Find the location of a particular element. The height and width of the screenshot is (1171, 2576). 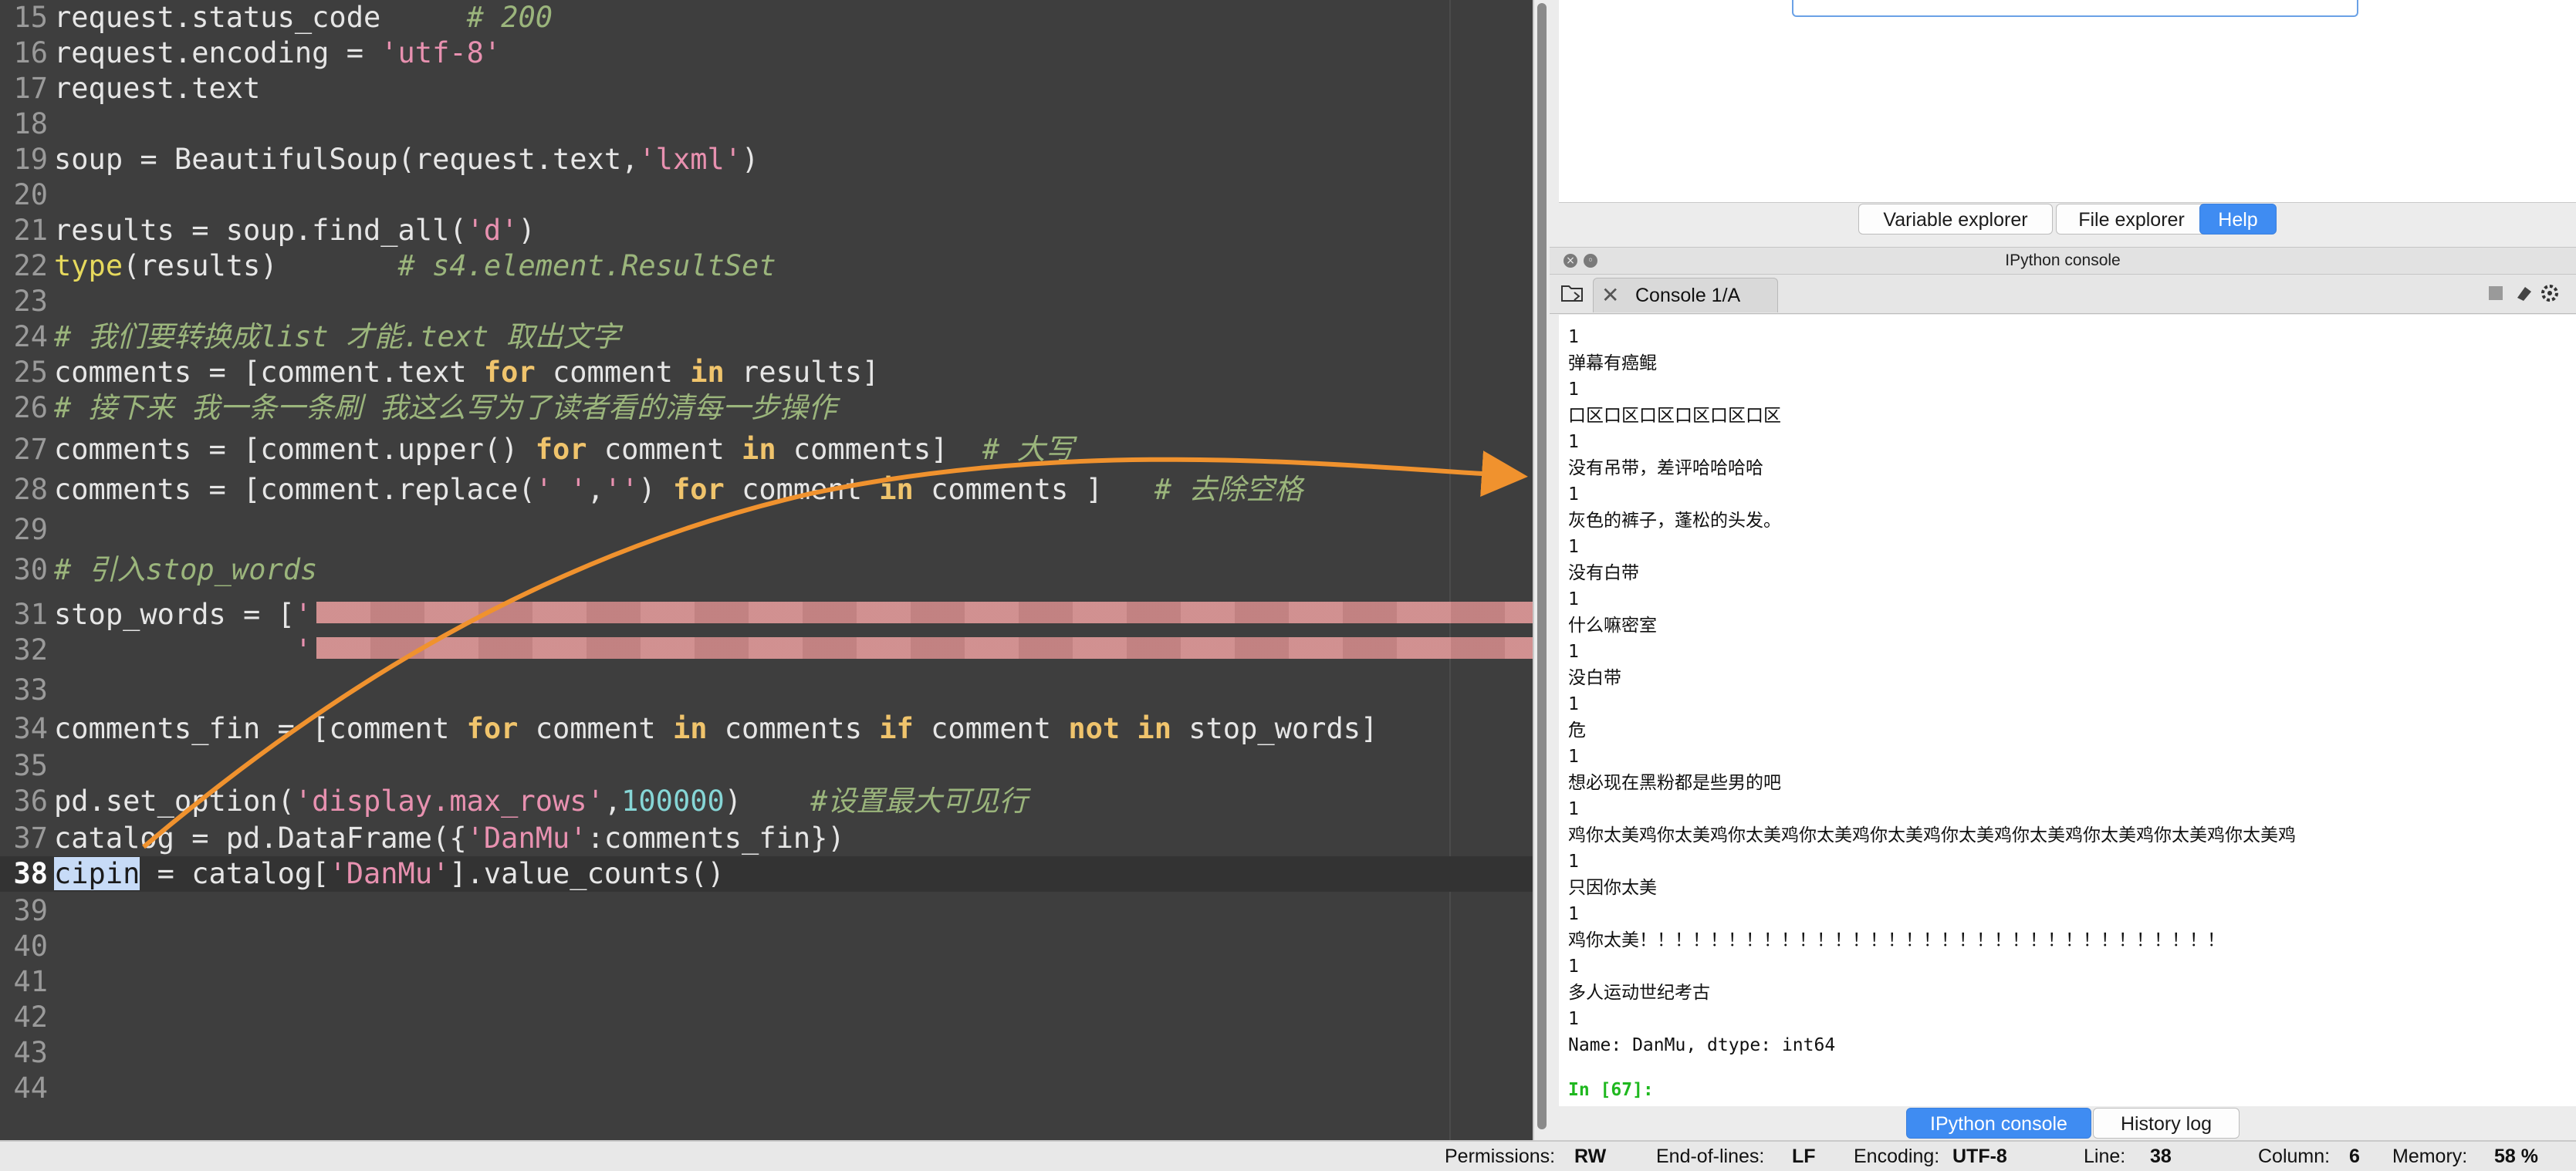

editor-line: 26 # 接下来 我一条一条刷 我这么写为了读者看的清每一步操作 is located at coordinates (766, 408).